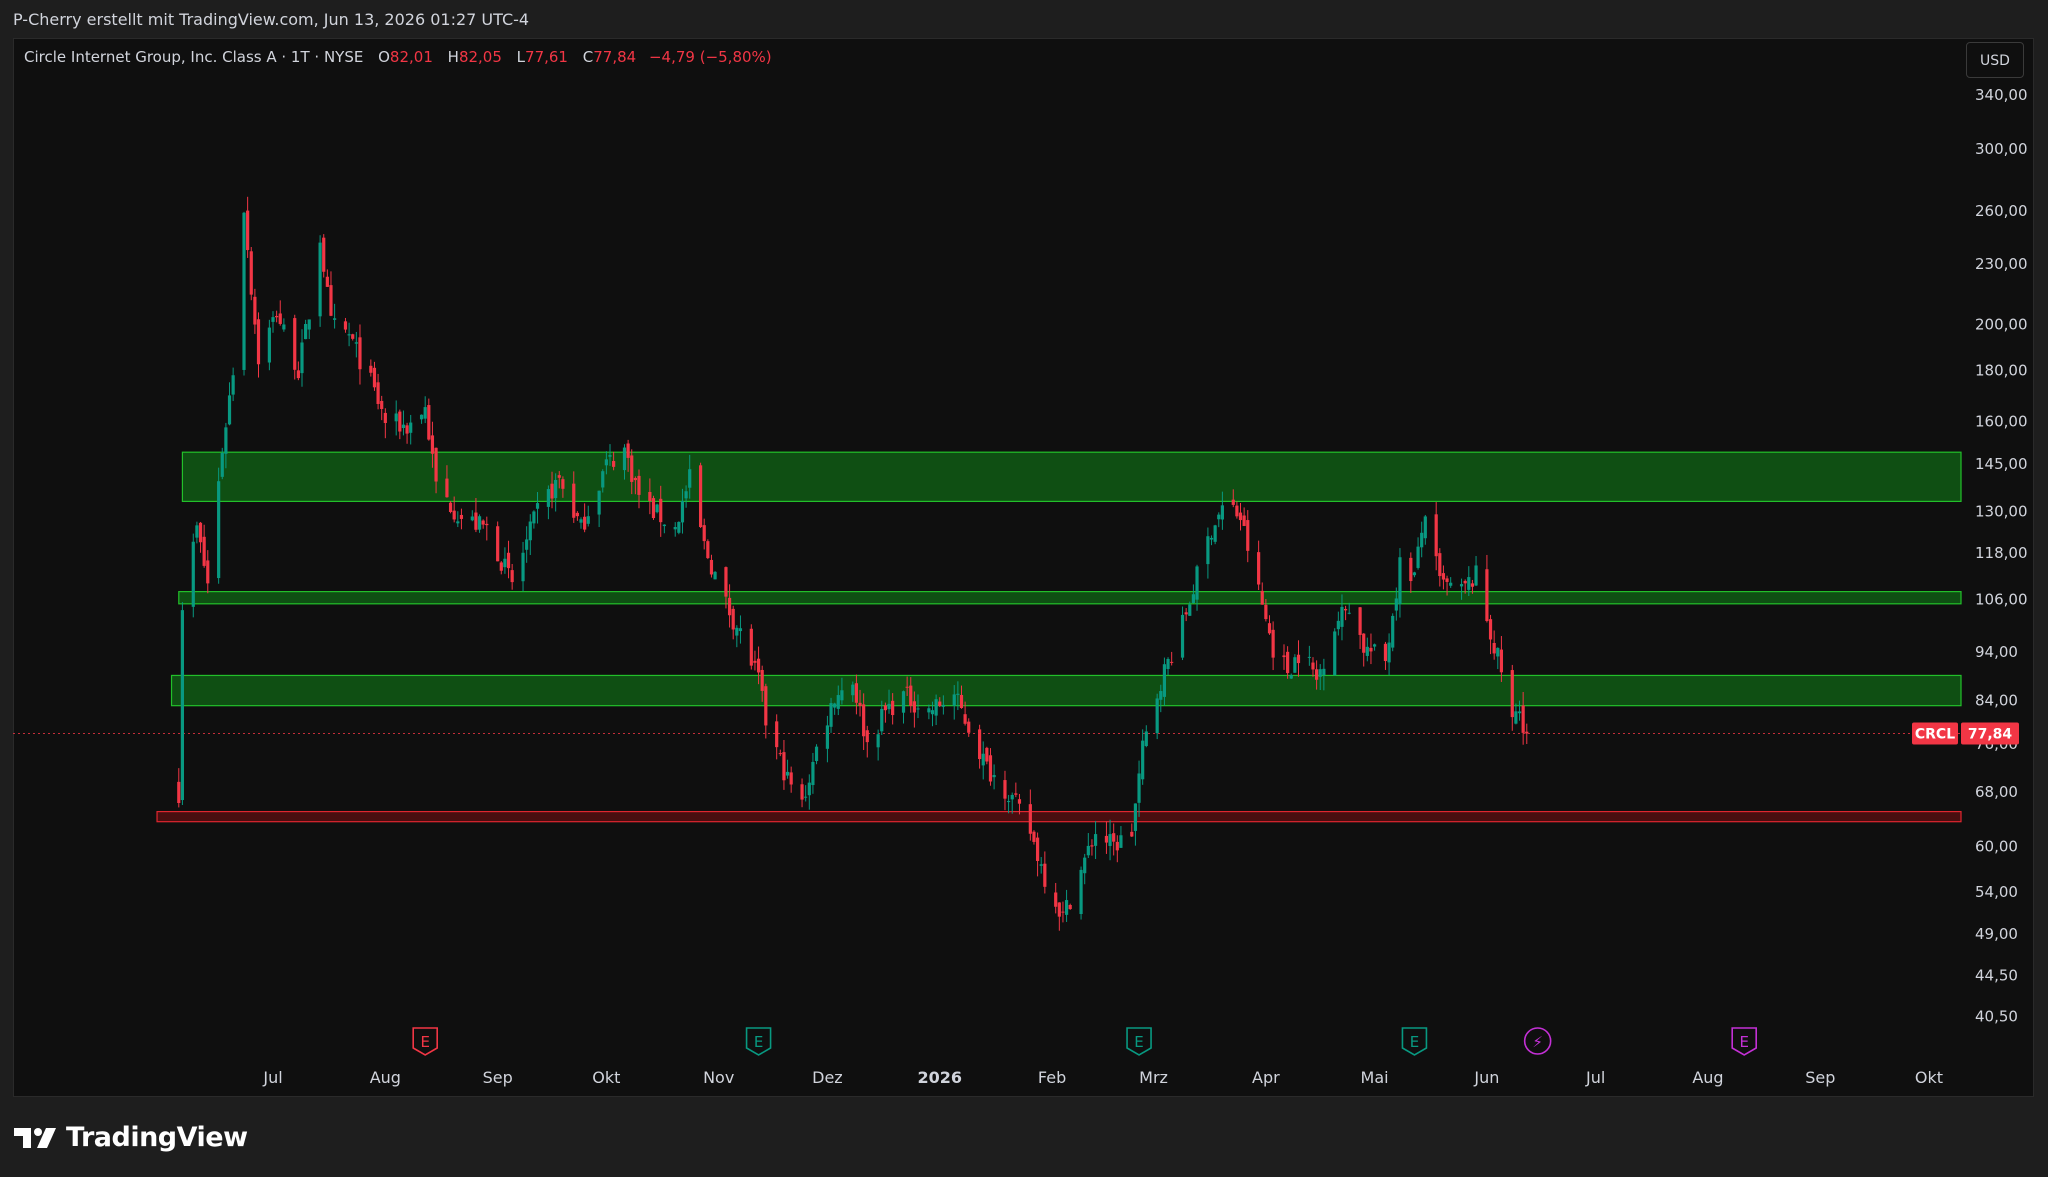 The height and width of the screenshot is (1177, 2048). Describe the element at coordinates (1537, 1041) in the screenshot. I see `dividend-event-icon: ⚡` at that location.